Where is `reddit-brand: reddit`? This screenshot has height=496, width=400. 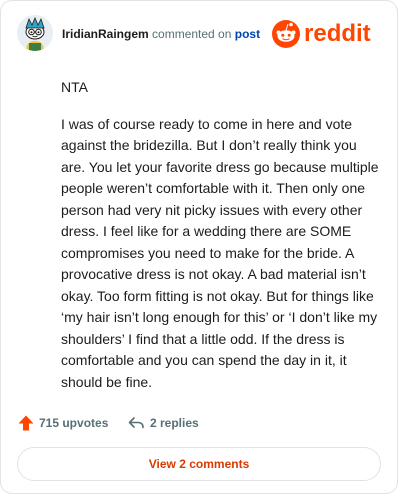 reddit-brand: reddit is located at coordinates (325, 33).